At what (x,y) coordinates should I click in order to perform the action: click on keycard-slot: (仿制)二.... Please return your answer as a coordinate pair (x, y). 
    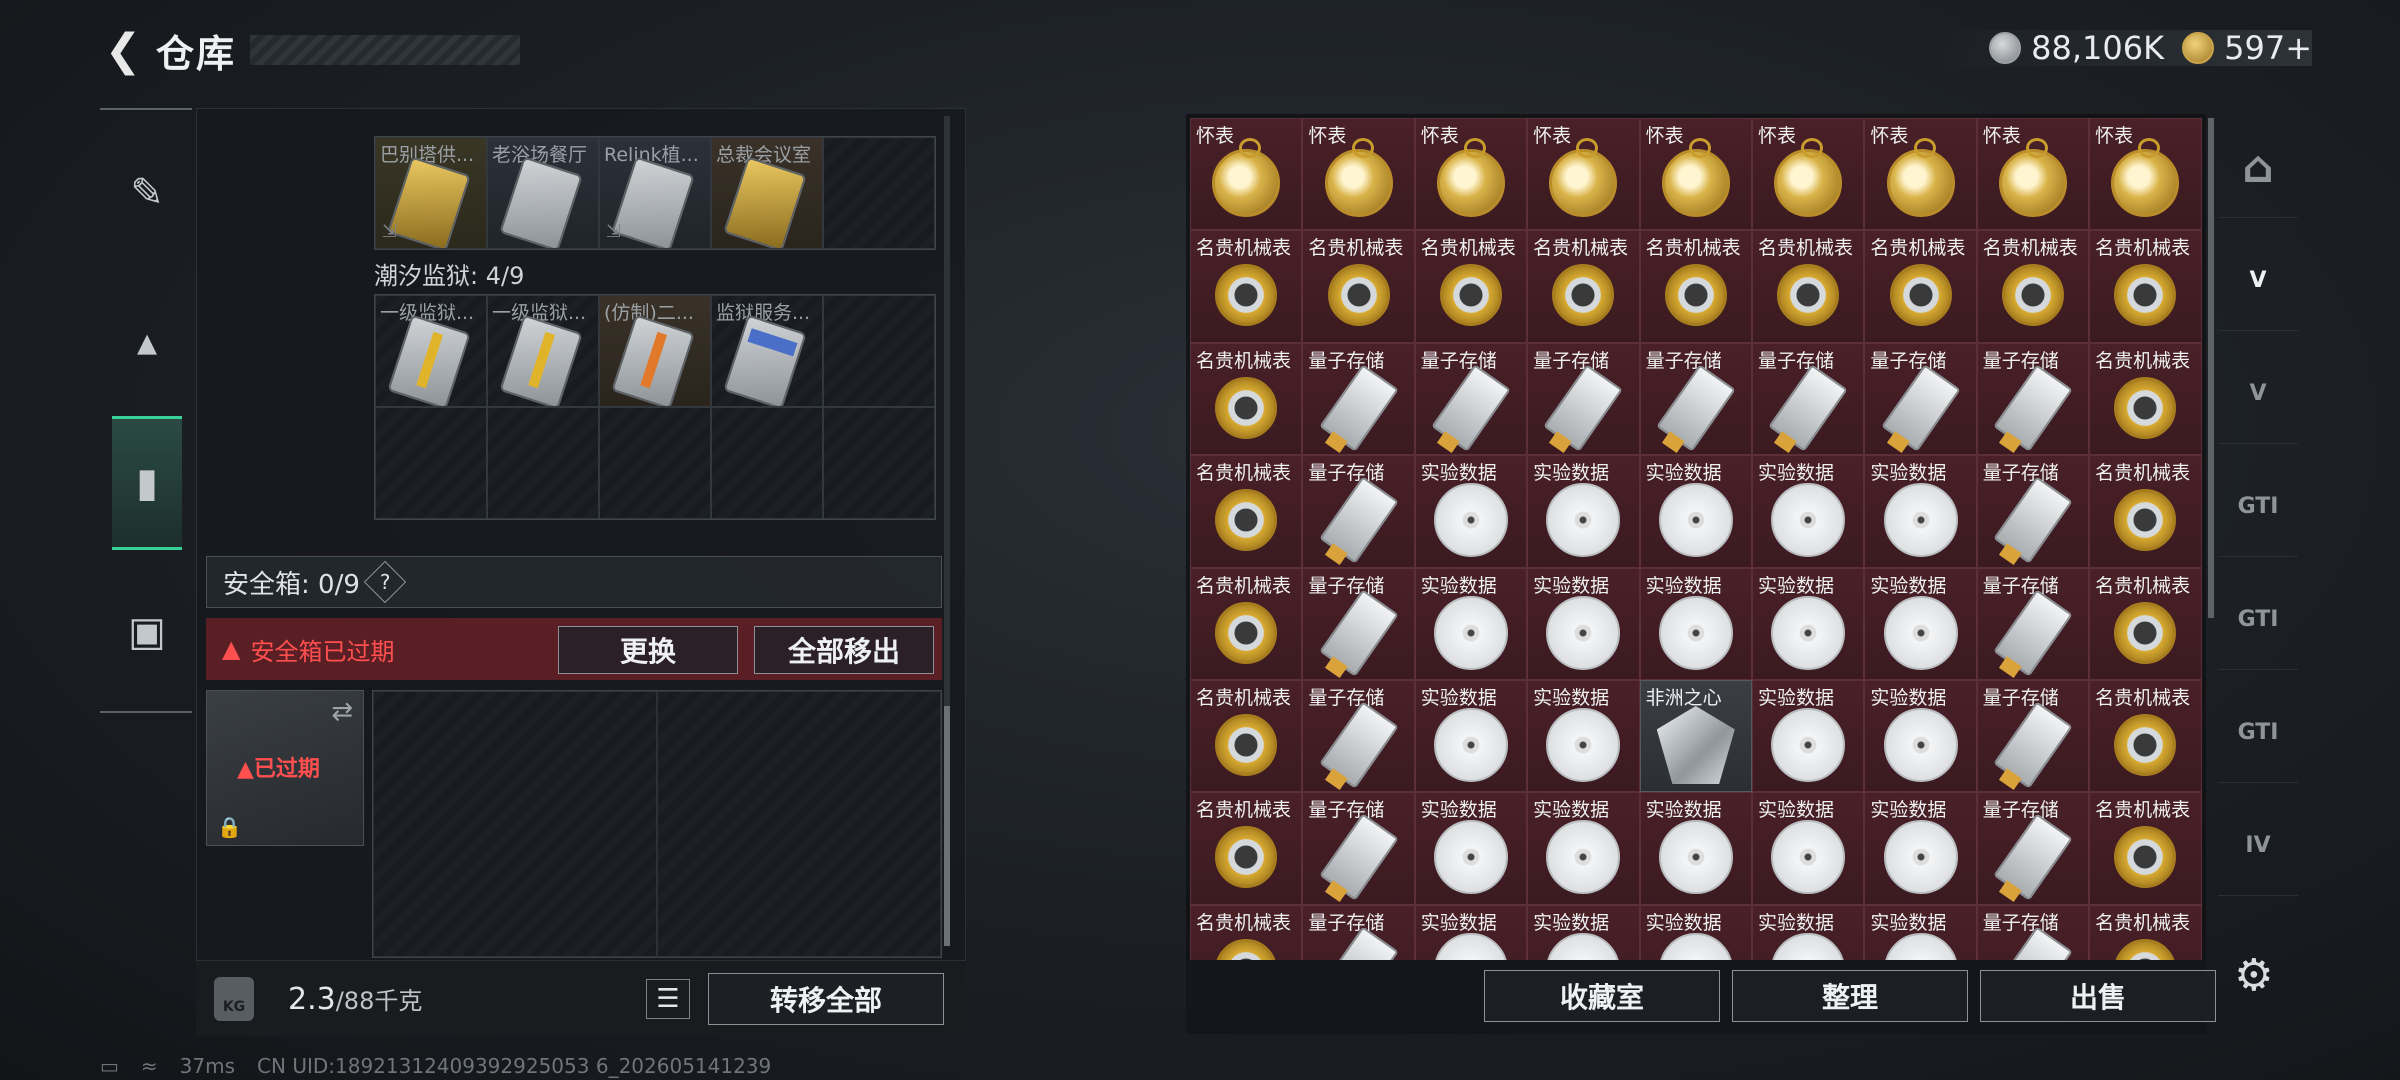
    Looking at the image, I should click on (655, 351).